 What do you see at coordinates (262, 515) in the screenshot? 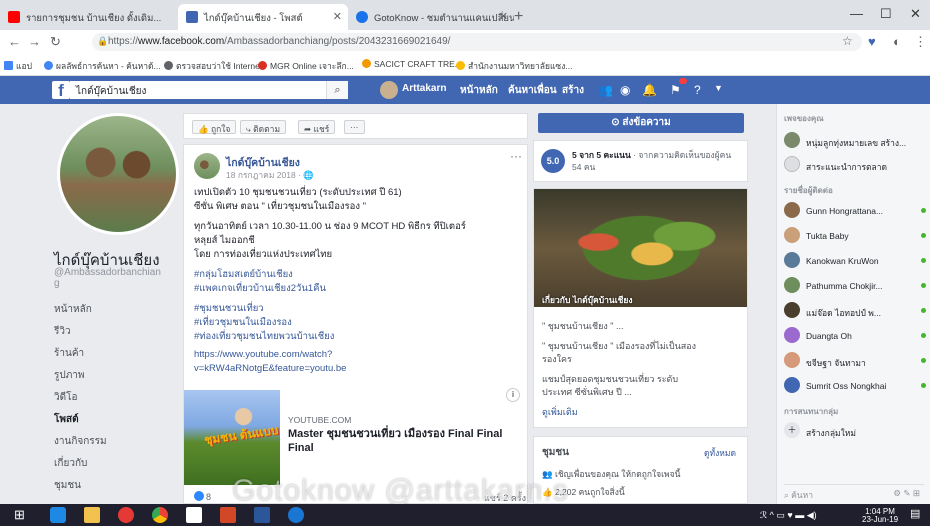
I see `word-icon` at bounding box center [262, 515].